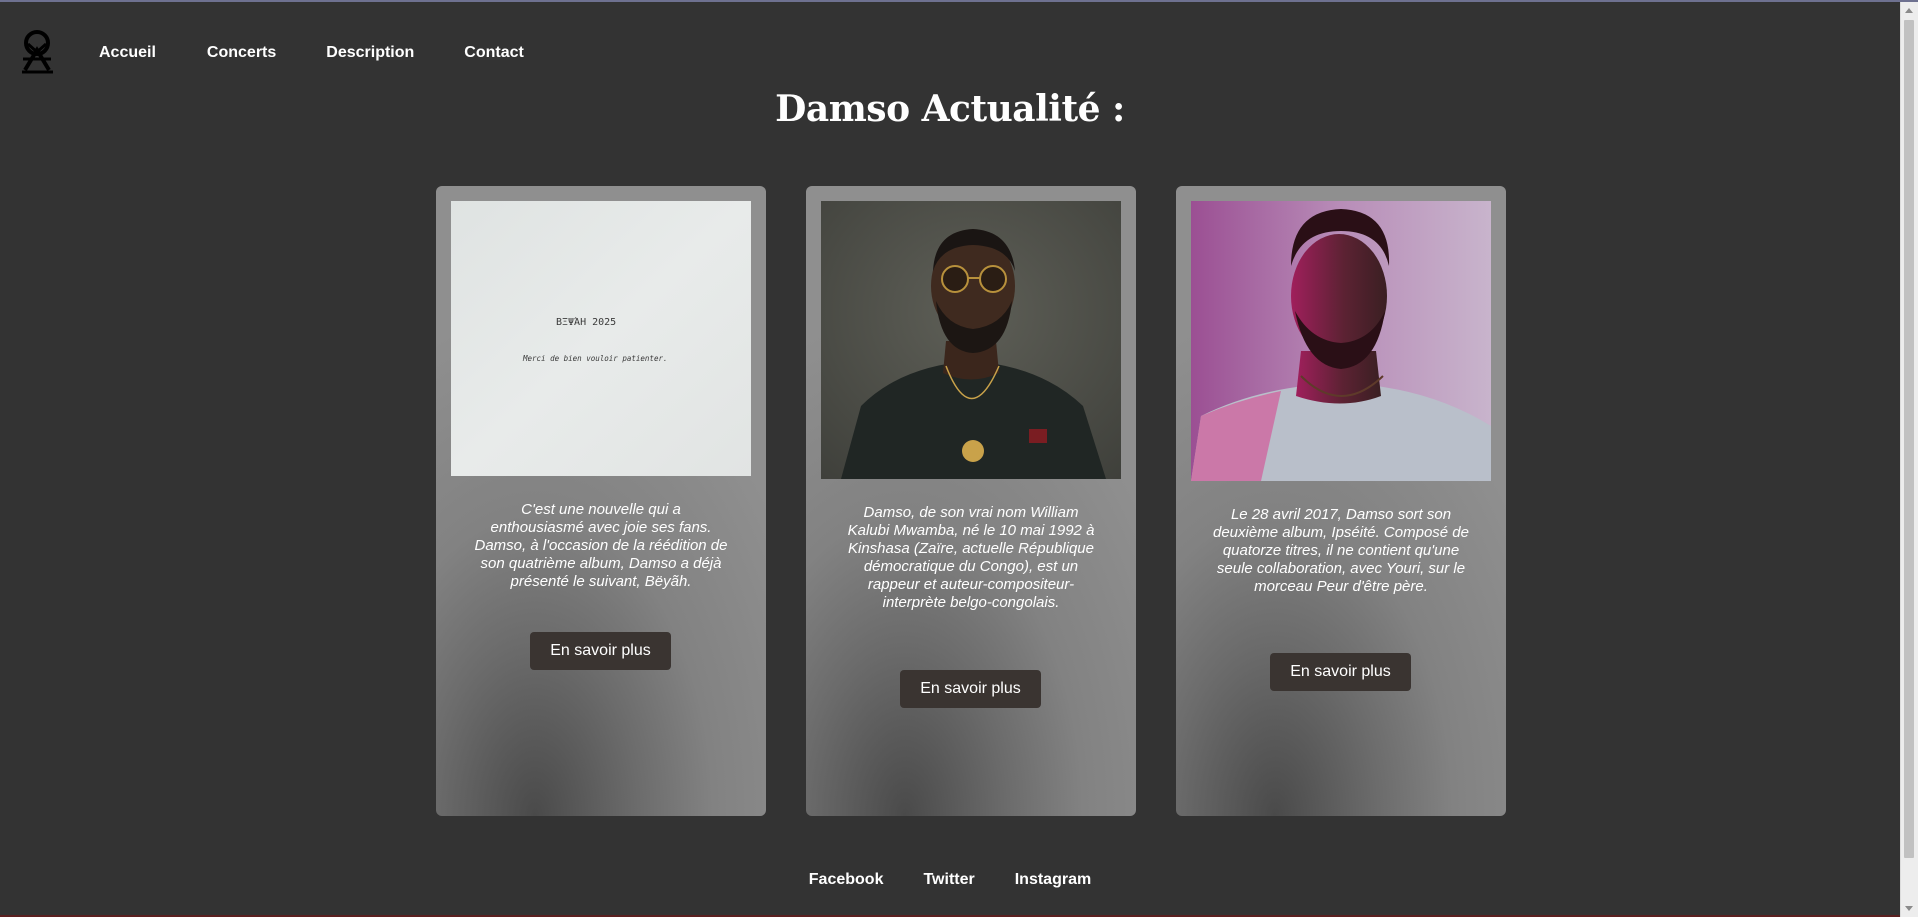  I want to click on damso-logo-icon, so click(38, 51).